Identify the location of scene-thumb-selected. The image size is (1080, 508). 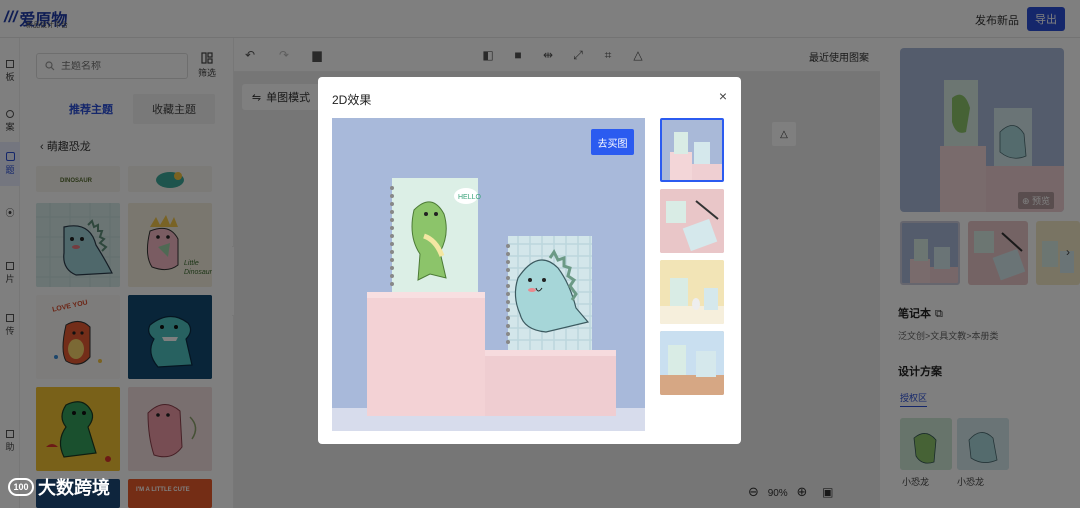
(692, 150).